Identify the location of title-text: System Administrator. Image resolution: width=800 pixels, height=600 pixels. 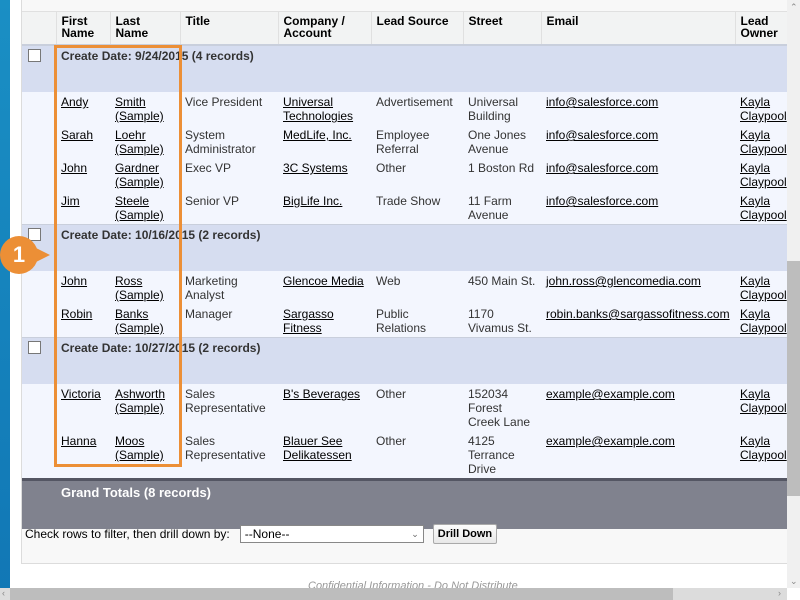
(220, 142).